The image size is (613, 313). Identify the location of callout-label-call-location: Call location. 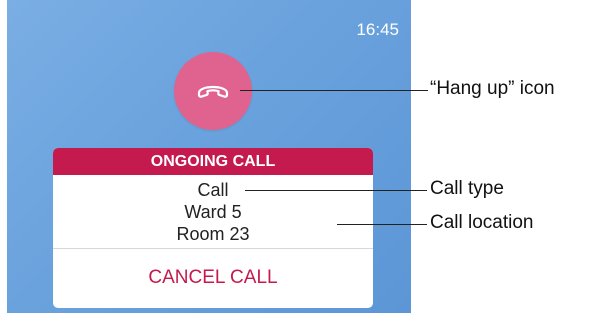
(482, 222).